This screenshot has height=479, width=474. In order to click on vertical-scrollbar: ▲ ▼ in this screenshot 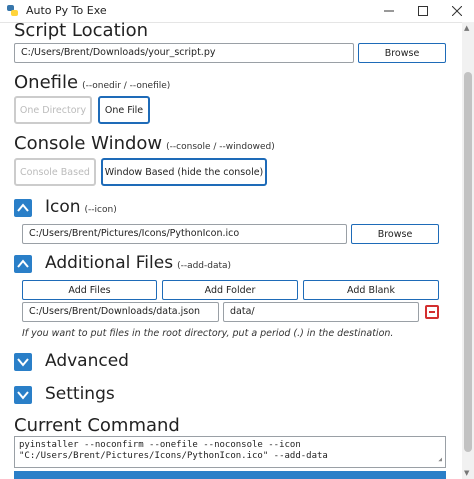, I will do `click(468, 250)`.